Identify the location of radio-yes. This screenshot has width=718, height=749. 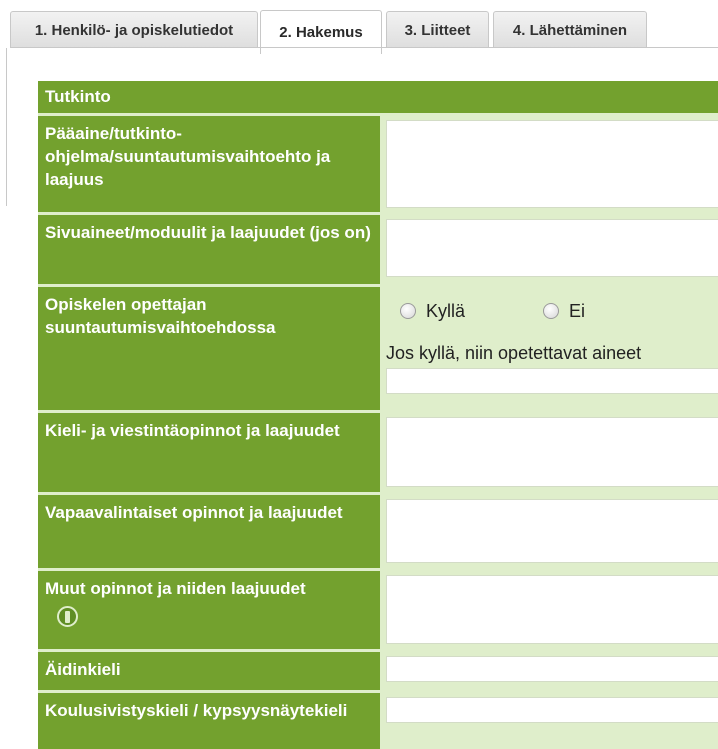
(408, 311).